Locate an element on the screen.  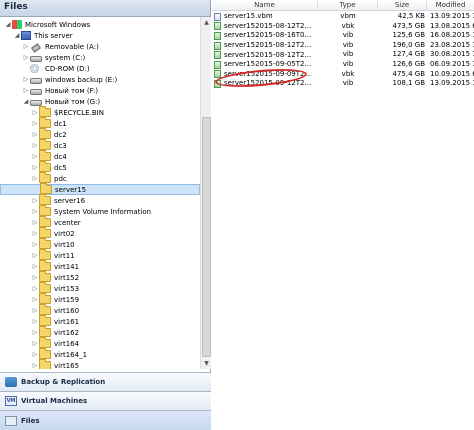
tree-item: ▷ virt10 is located at coordinates (53, 244).